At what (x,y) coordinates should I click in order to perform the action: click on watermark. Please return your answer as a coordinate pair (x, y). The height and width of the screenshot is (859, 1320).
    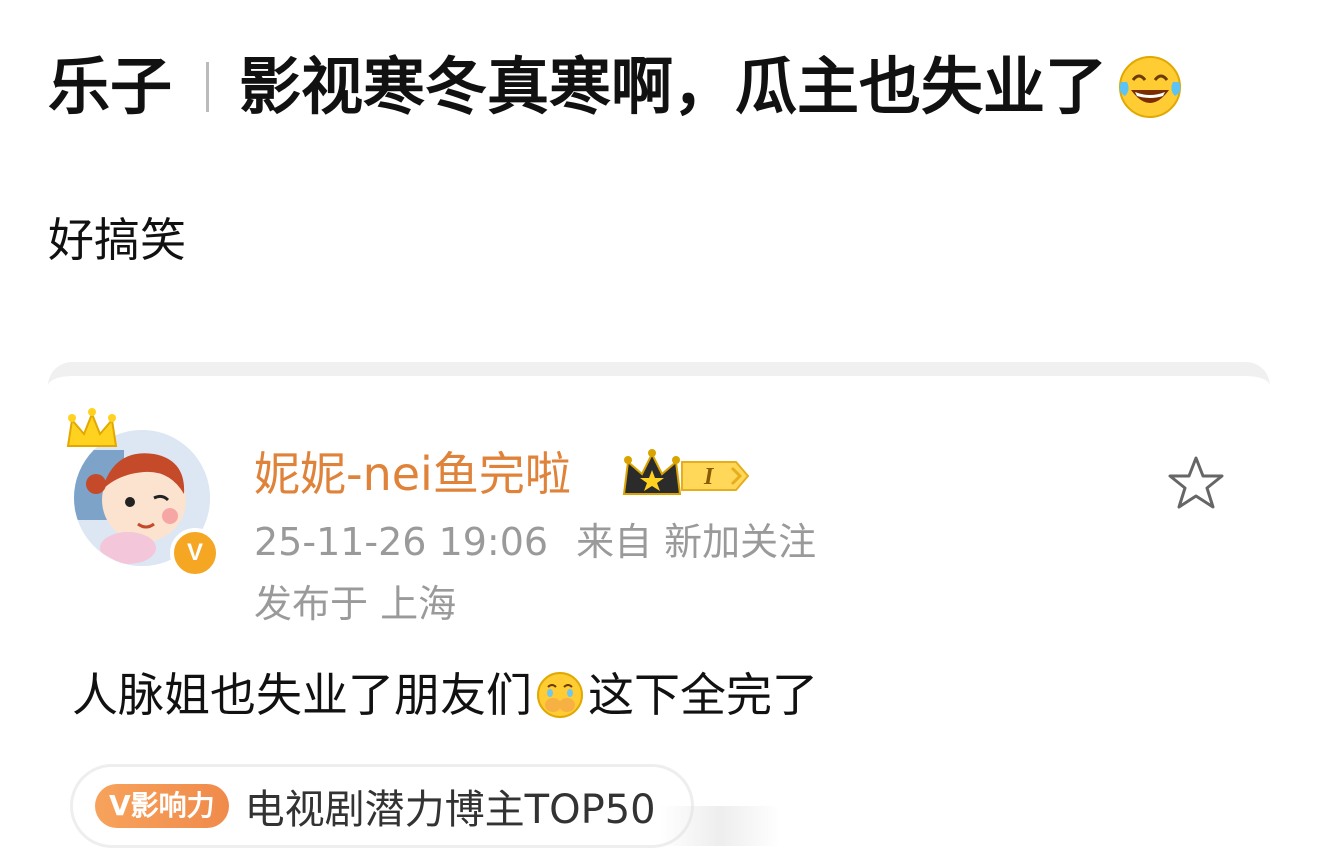
    Looking at the image, I should click on (720, 826).